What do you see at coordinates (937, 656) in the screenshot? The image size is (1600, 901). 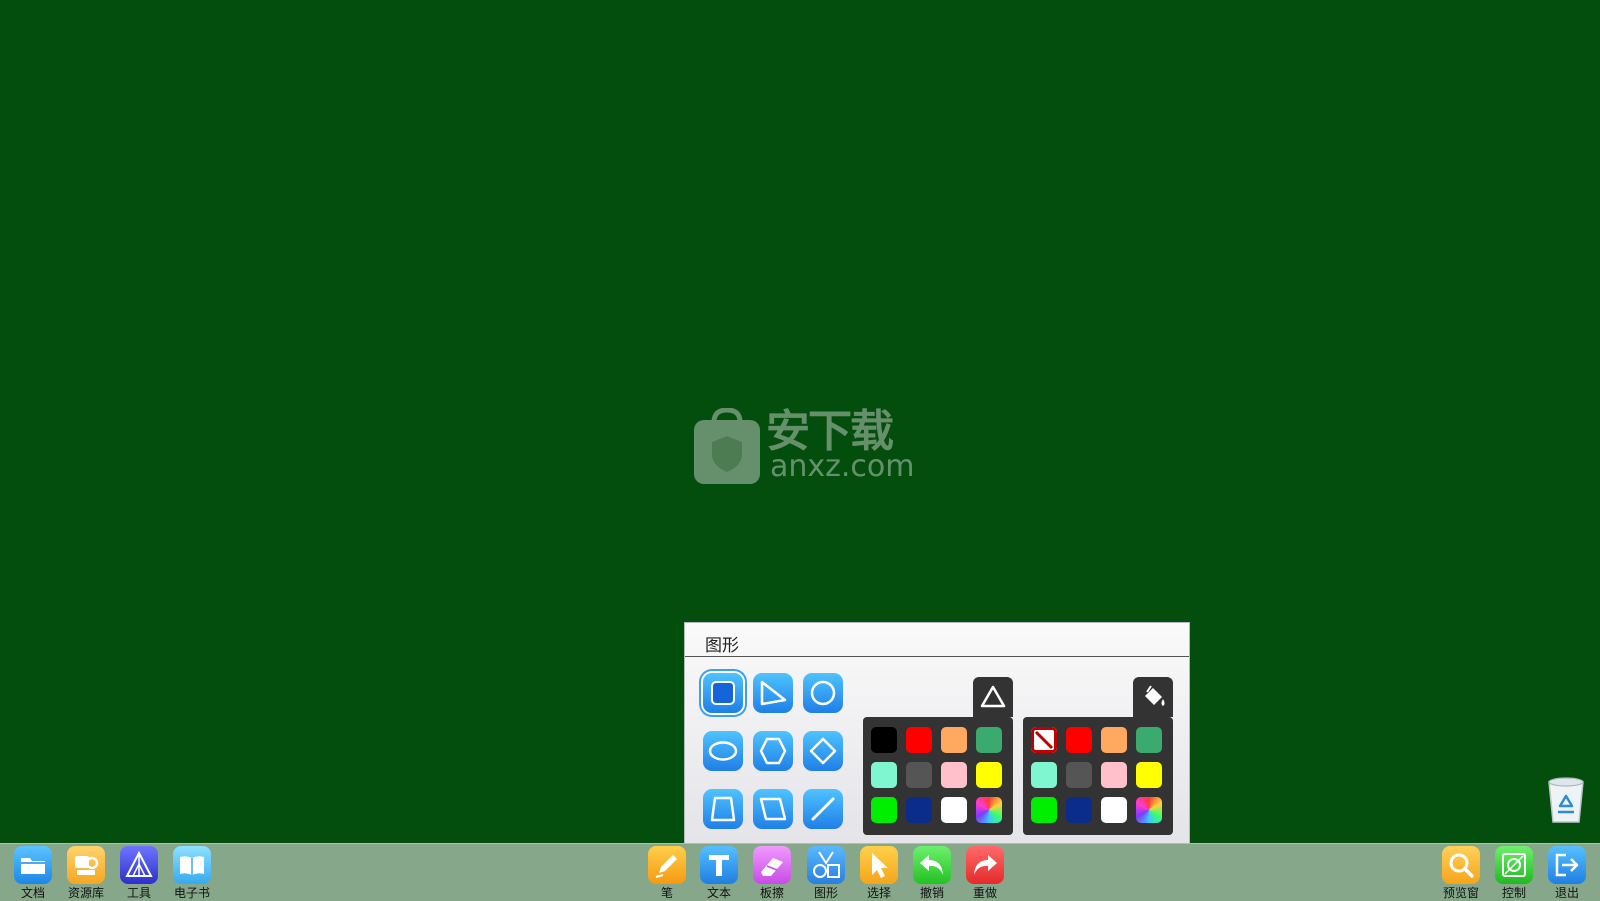 I see `panel-divider` at bounding box center [937, 656].